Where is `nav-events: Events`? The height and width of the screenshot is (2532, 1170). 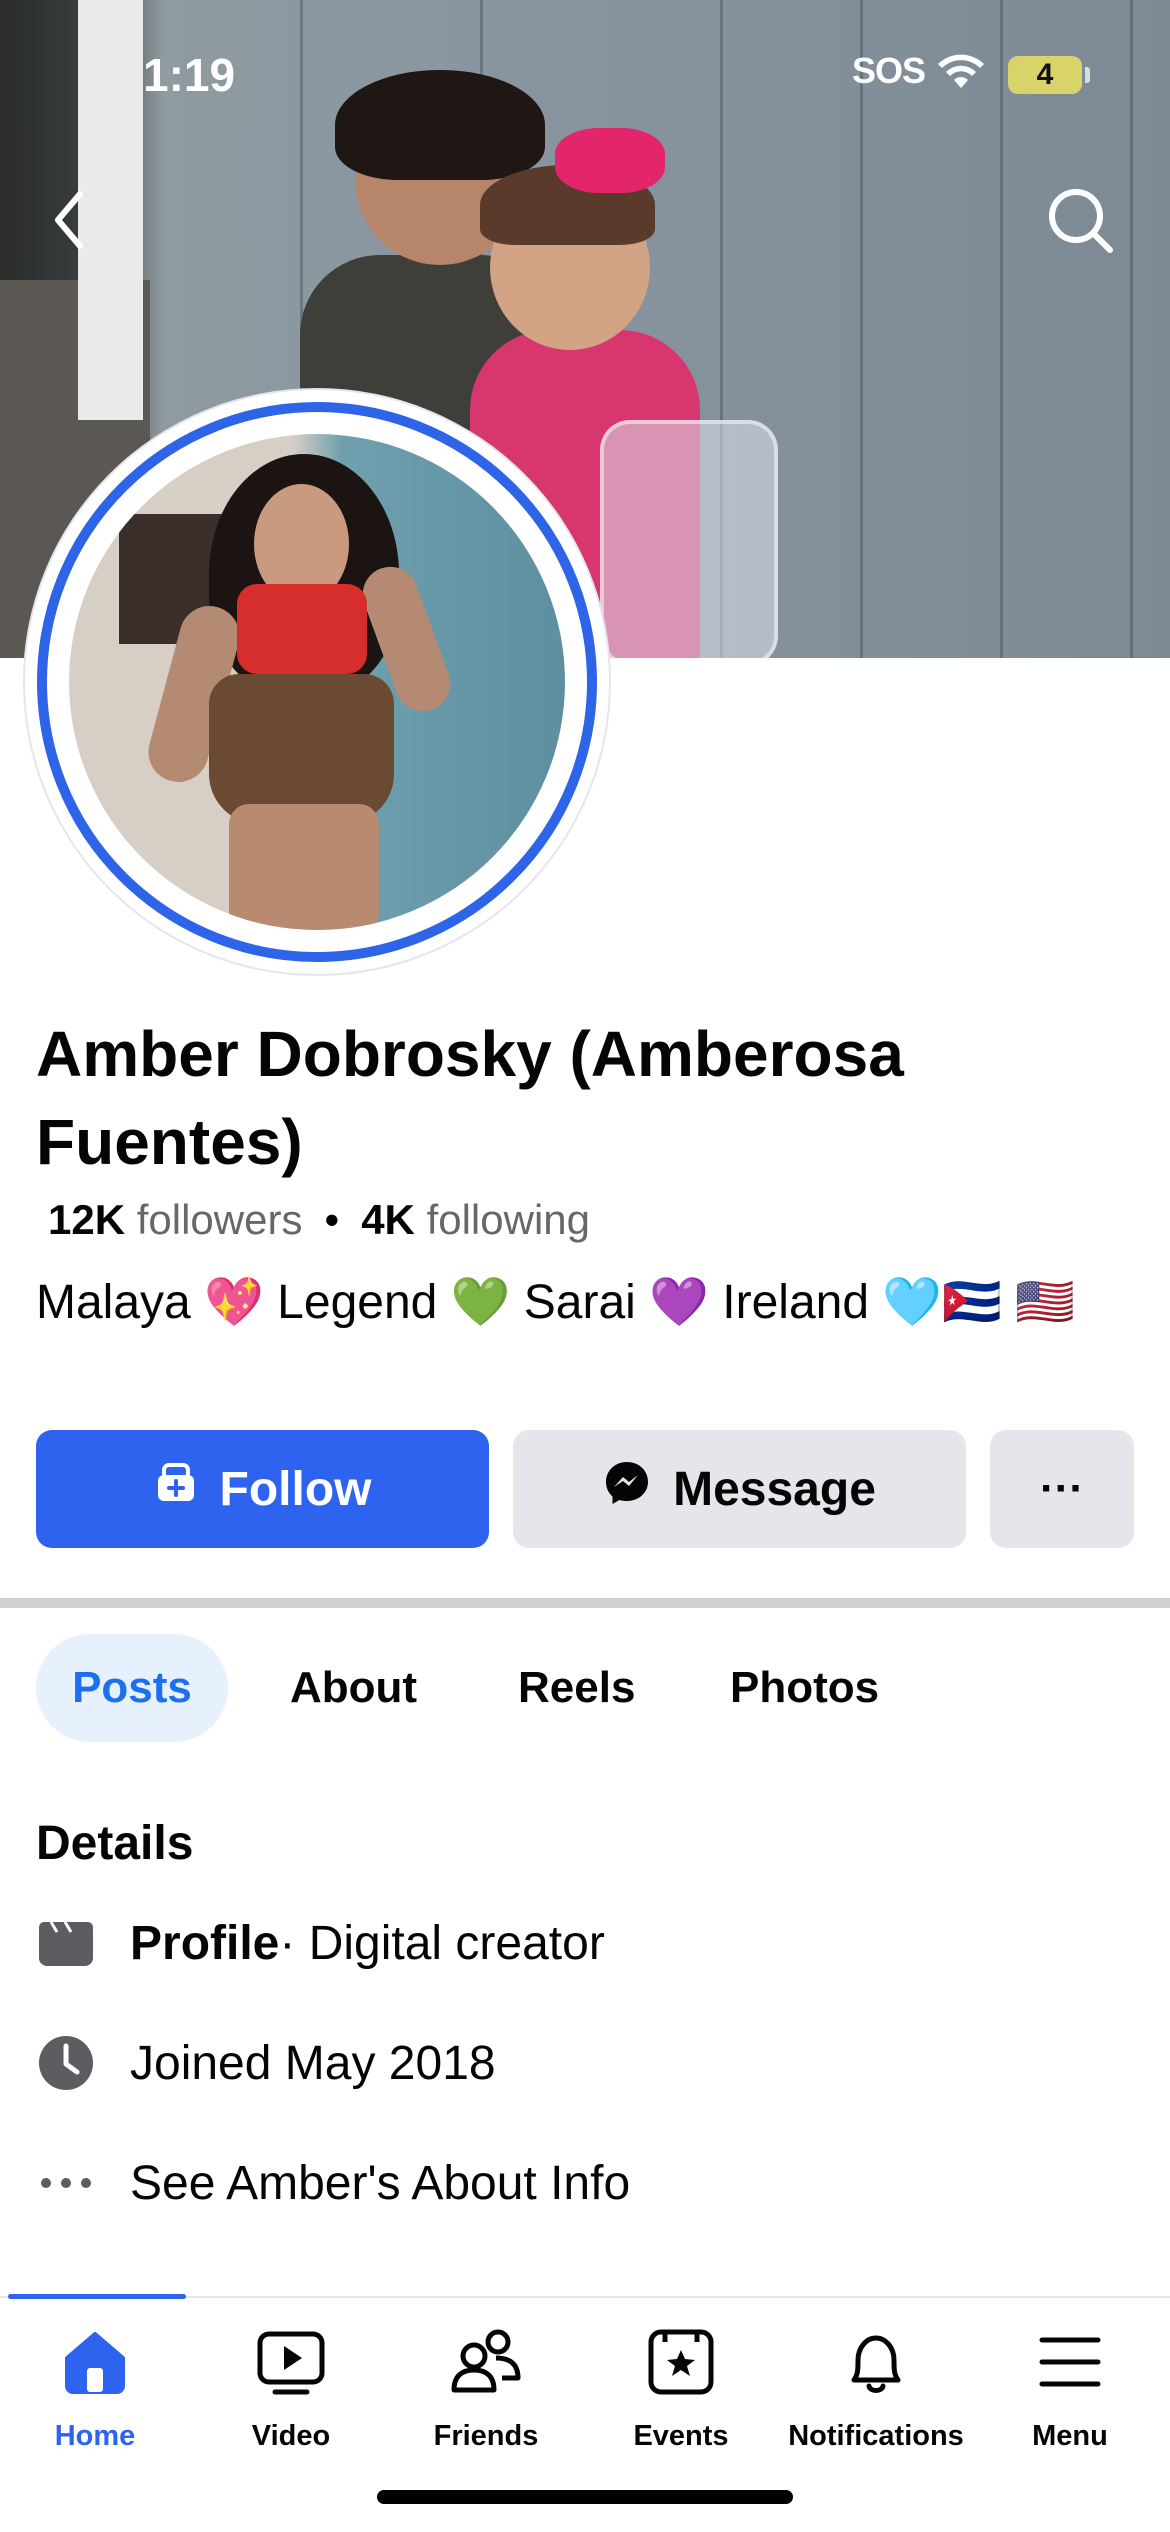
nav-events: Events is located at coordinates (681, 2387).